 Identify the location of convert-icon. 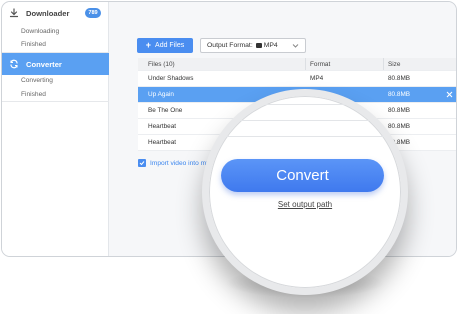
(14, 64).